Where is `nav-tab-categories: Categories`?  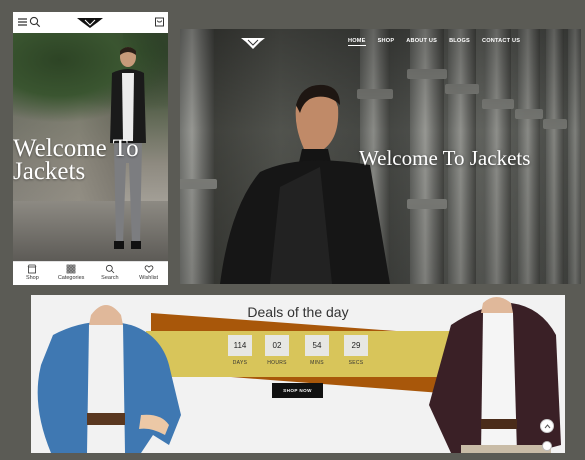 nav-tab-categories: Categories is located at coordinates (71, 273).